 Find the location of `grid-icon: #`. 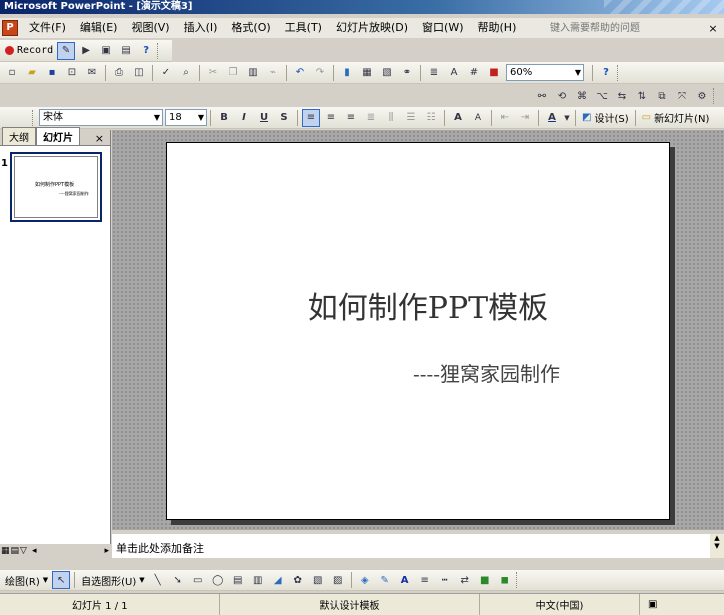

grid-icon: # is located at coordinates (474, 73).